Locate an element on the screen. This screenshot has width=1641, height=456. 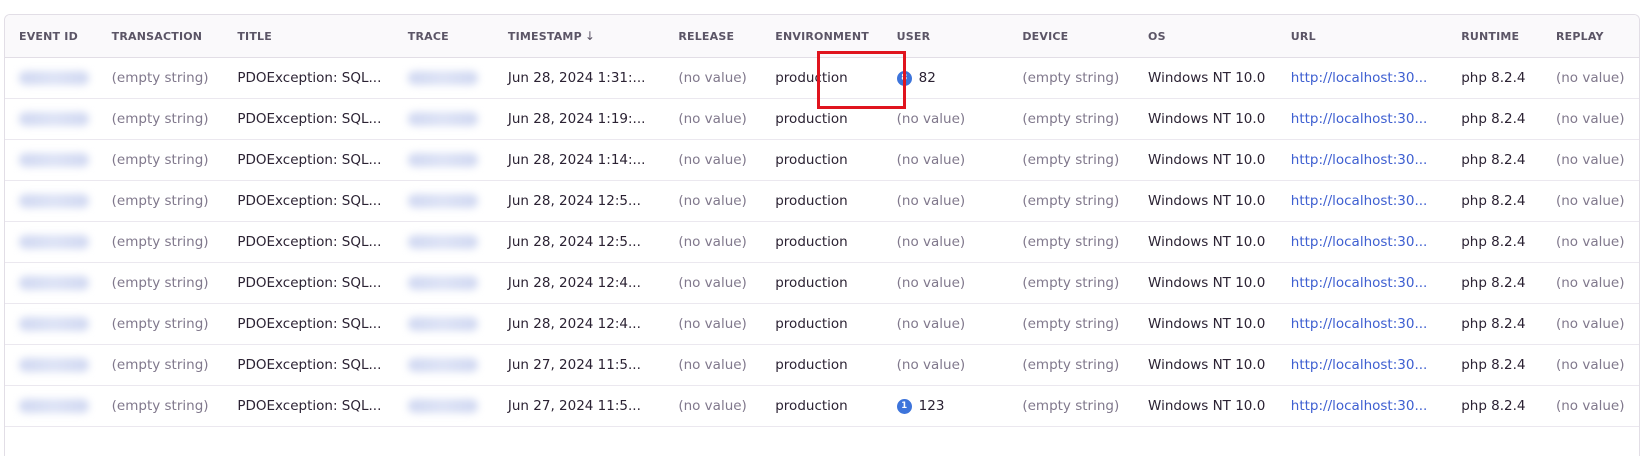
column-header-url: URL is located at coordinates (1362, 36).